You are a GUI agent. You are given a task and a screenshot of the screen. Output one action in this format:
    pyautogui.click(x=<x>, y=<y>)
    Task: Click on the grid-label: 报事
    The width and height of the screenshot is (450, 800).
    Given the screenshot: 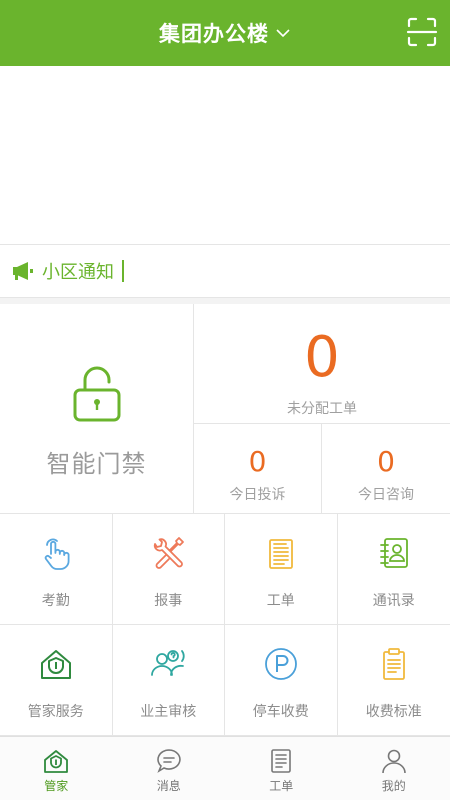 What is the action you would take?
    pyautogui.click(x=168, y=601)
    